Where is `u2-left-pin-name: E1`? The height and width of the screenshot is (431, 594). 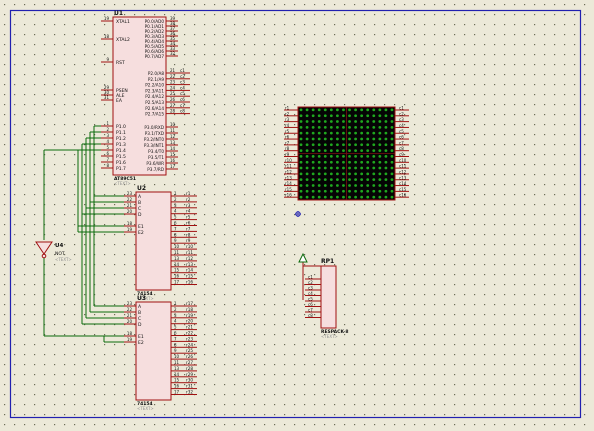 u2-left-pin-name: E1 is located at coordinates (141, 227).